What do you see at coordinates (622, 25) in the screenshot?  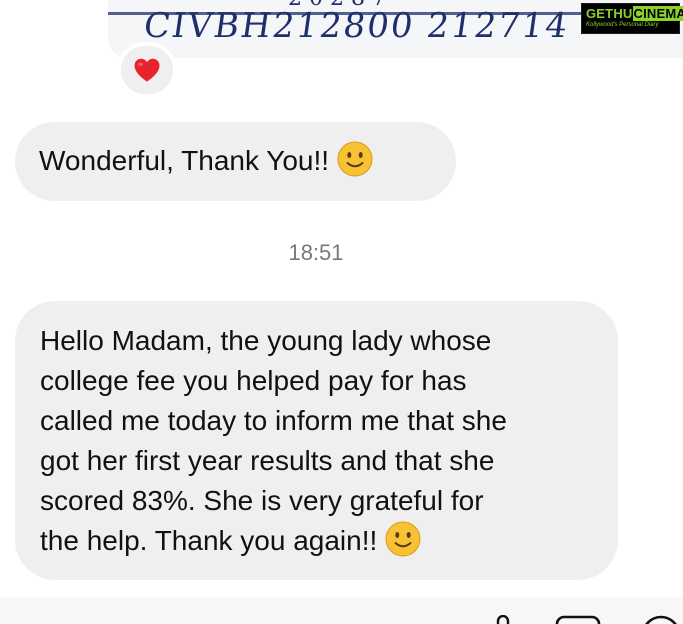 I see `watermark-tagline: Kollywood's Personal Diary` at bounding box center [622, 25].